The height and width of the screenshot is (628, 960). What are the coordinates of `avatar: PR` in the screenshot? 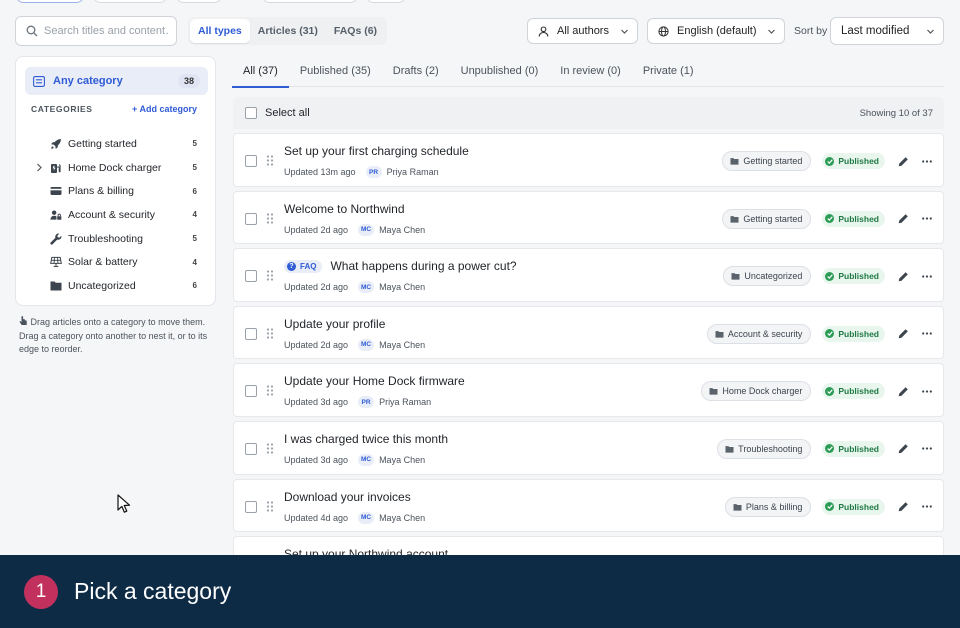 It's located at (366, 402).